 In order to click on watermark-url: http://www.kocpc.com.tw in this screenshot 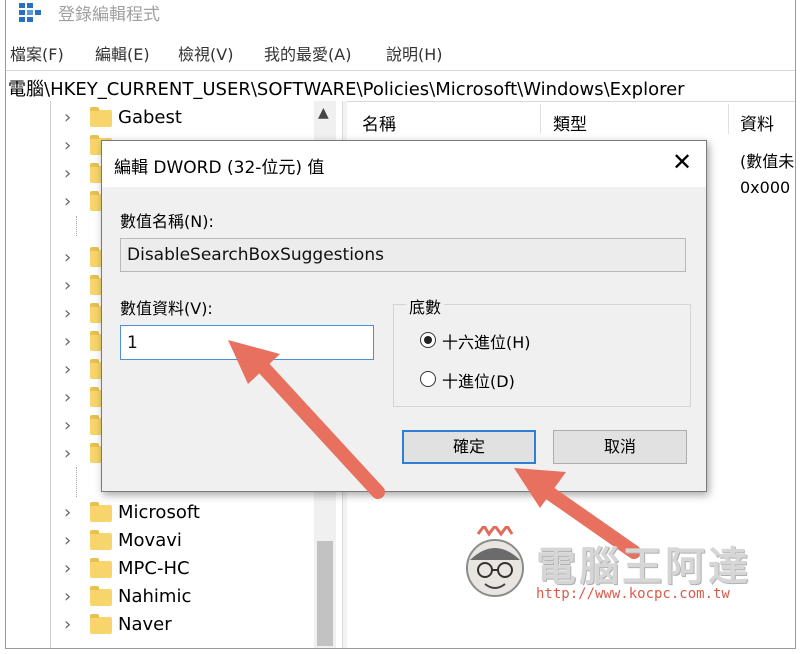, I will do `click(633, 594)`.